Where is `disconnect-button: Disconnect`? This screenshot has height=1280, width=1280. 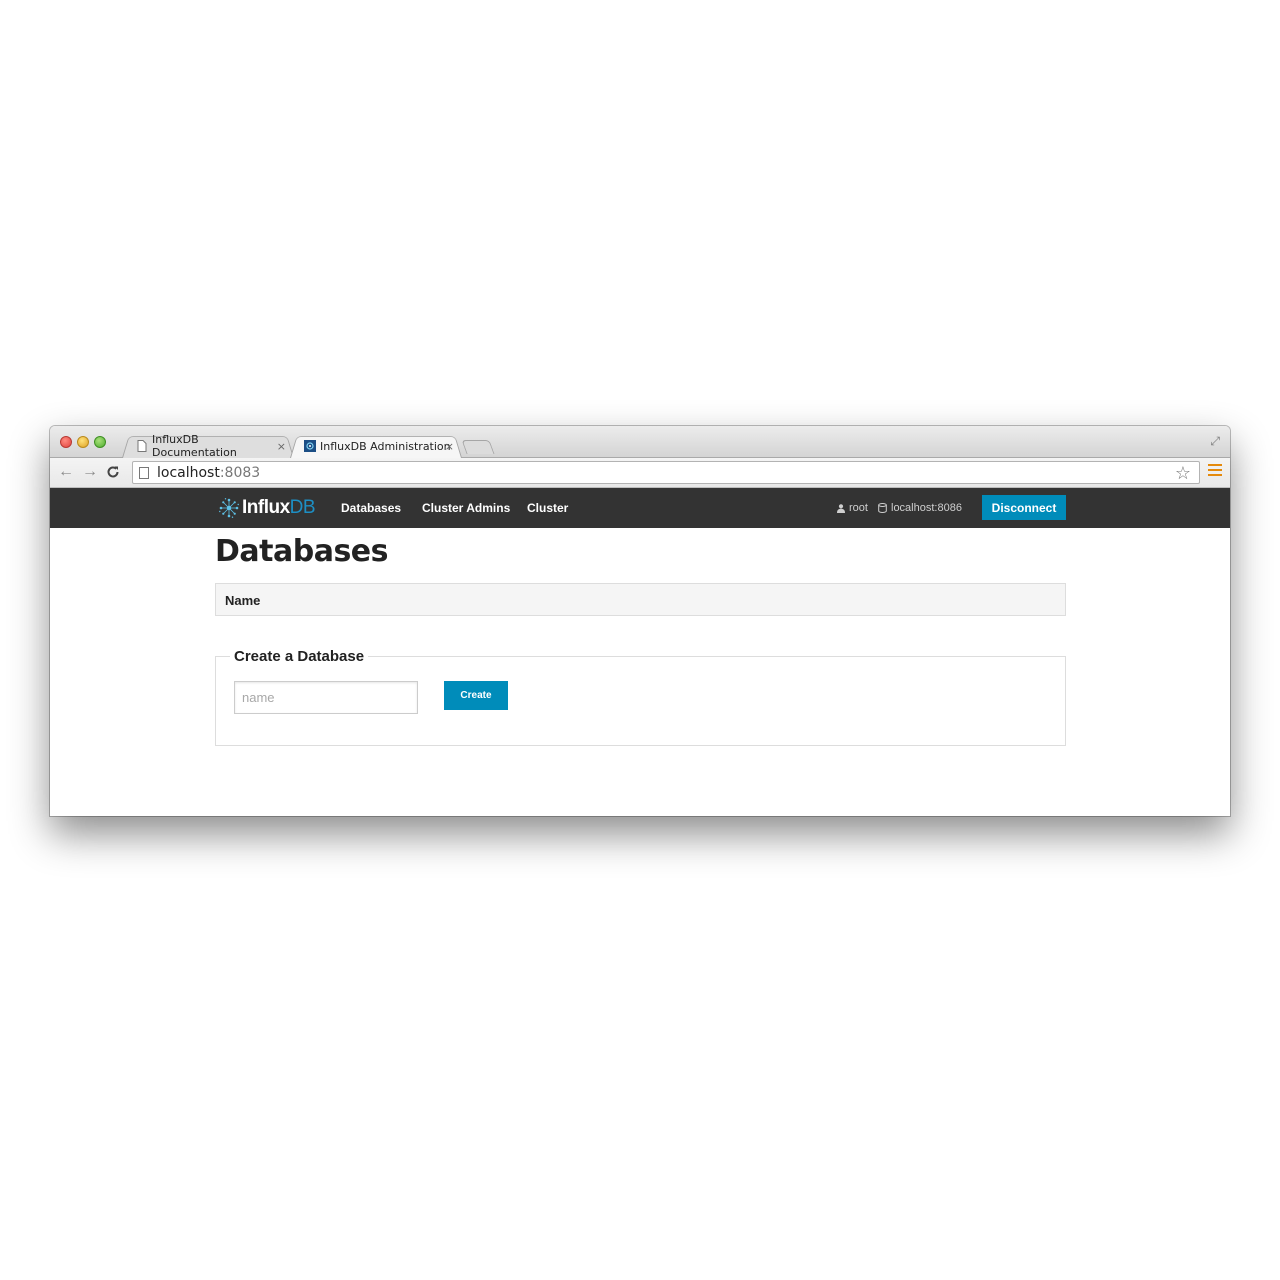 disconnect-button: Disconnect is located at coordinates (1024, 507).